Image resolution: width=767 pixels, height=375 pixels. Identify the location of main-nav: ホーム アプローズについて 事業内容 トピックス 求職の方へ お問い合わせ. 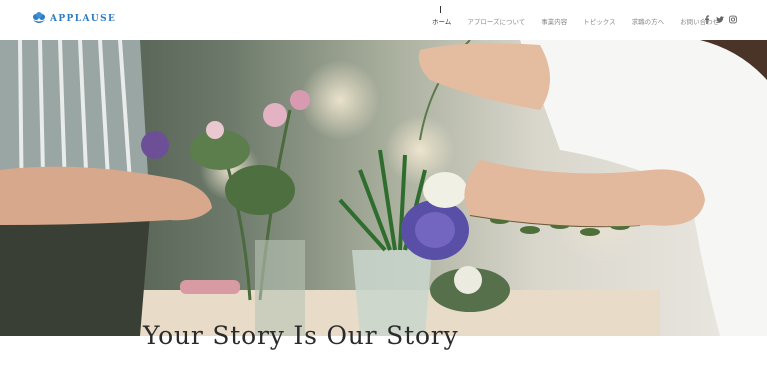
(583, 16).